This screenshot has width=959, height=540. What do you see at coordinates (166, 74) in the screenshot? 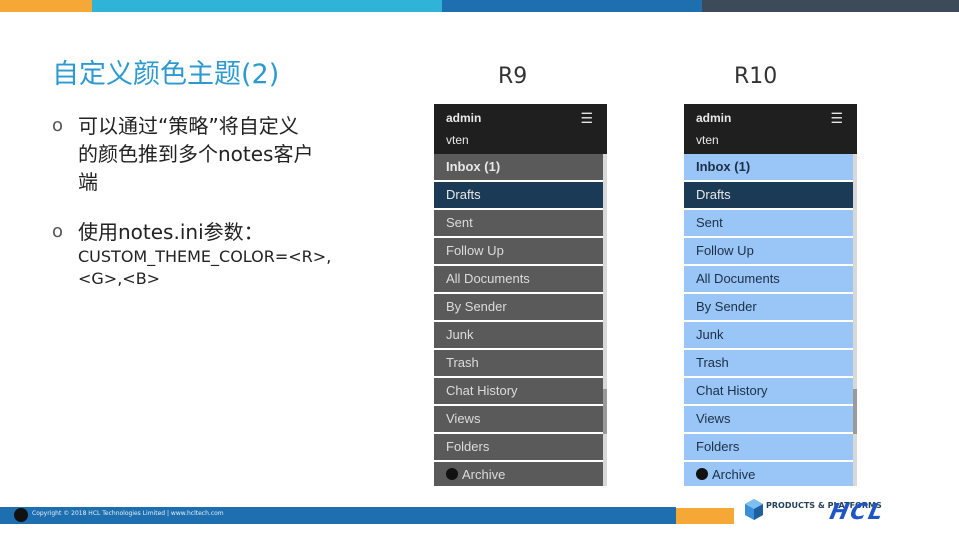
I see `slide-title: 自定义颜色主题(2)` at bounding box center [166, 74].